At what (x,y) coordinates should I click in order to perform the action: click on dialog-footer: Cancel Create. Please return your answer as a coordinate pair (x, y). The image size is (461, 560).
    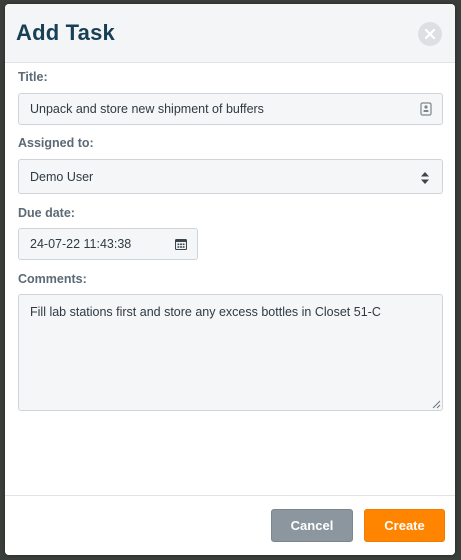
    Looking at the image, I should click on (230, 525).